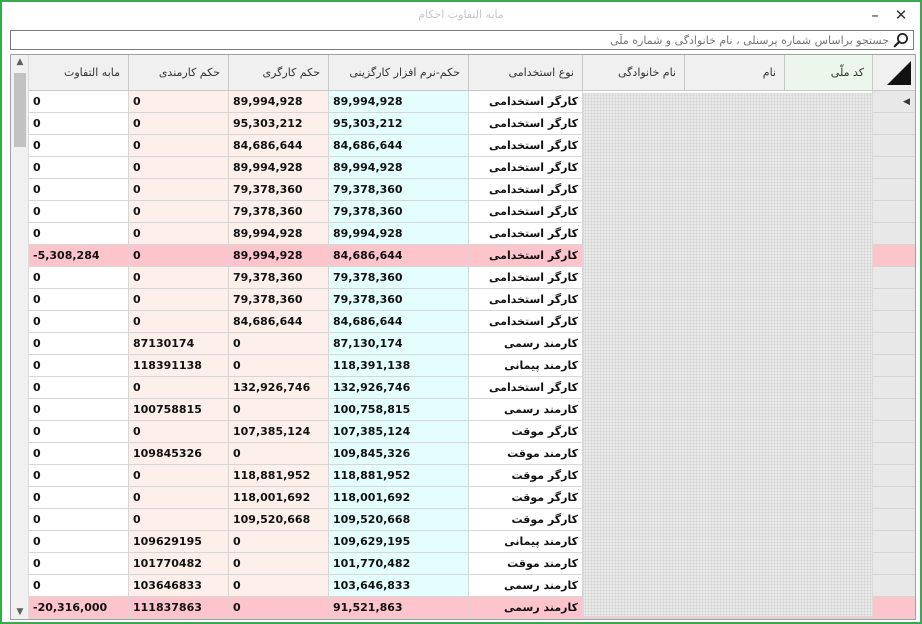 The width and height of the screenshot is (922, 624). What do you see at coordinates (901, 15) in the screenshot?
I see `close-icon: ✕` at bounding box center [901, 15].